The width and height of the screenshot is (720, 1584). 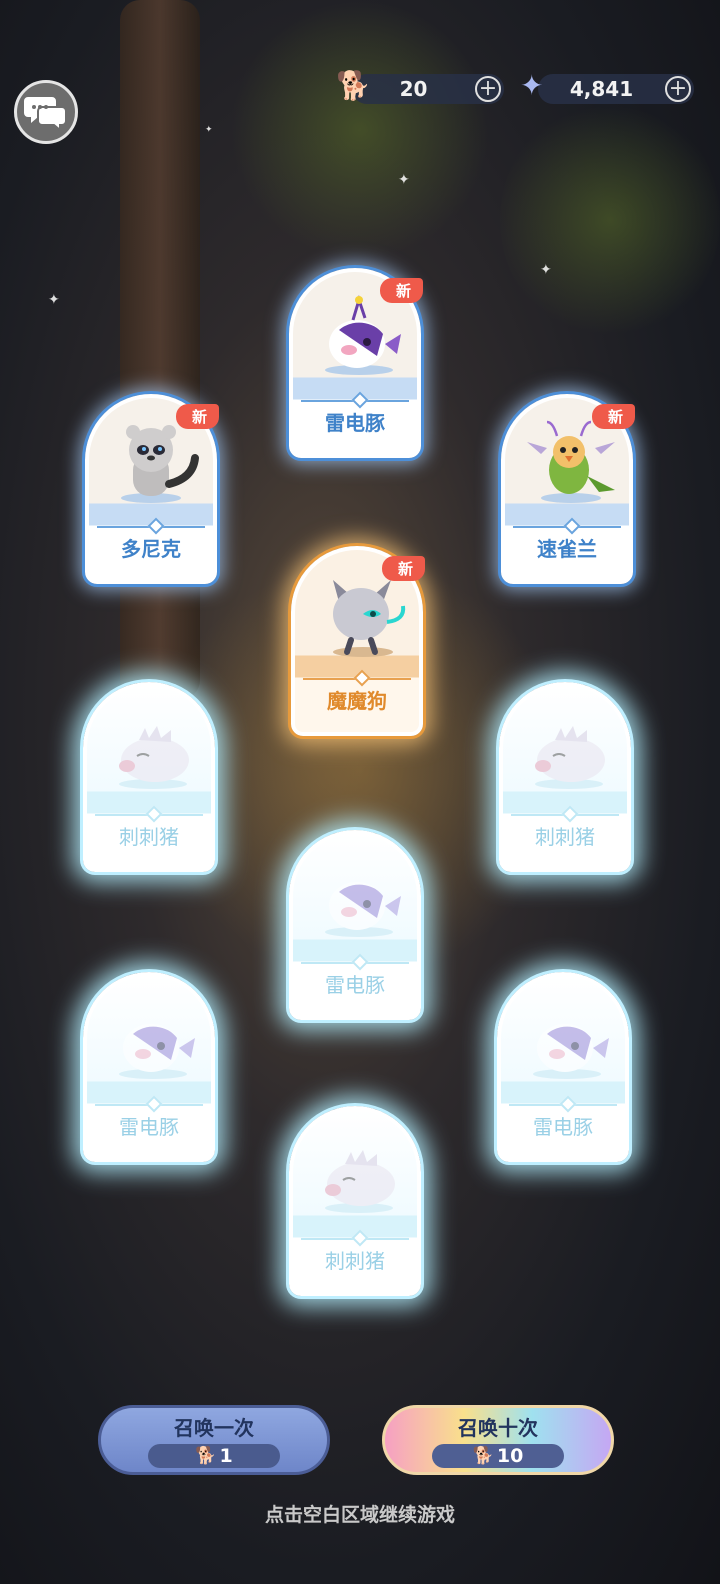 What do you see at coordinates (601, 89) in the screenshot?
I see `star-count: 4,841` at bounding box center [601, 89].